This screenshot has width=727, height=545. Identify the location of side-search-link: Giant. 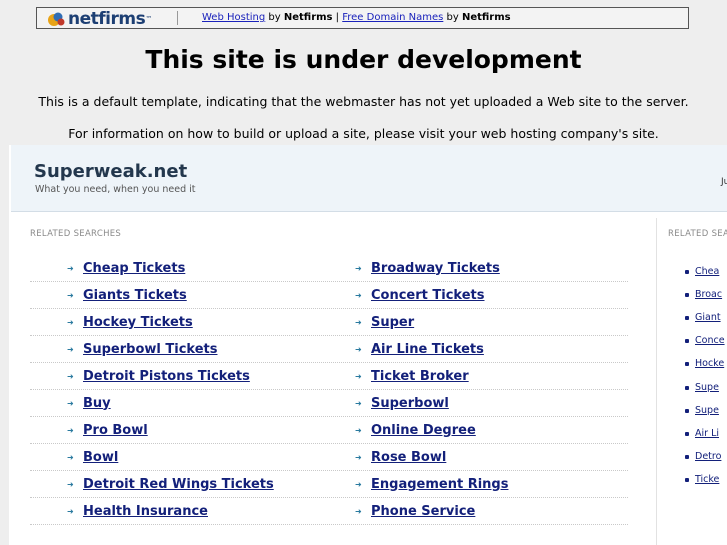
(708, 318).